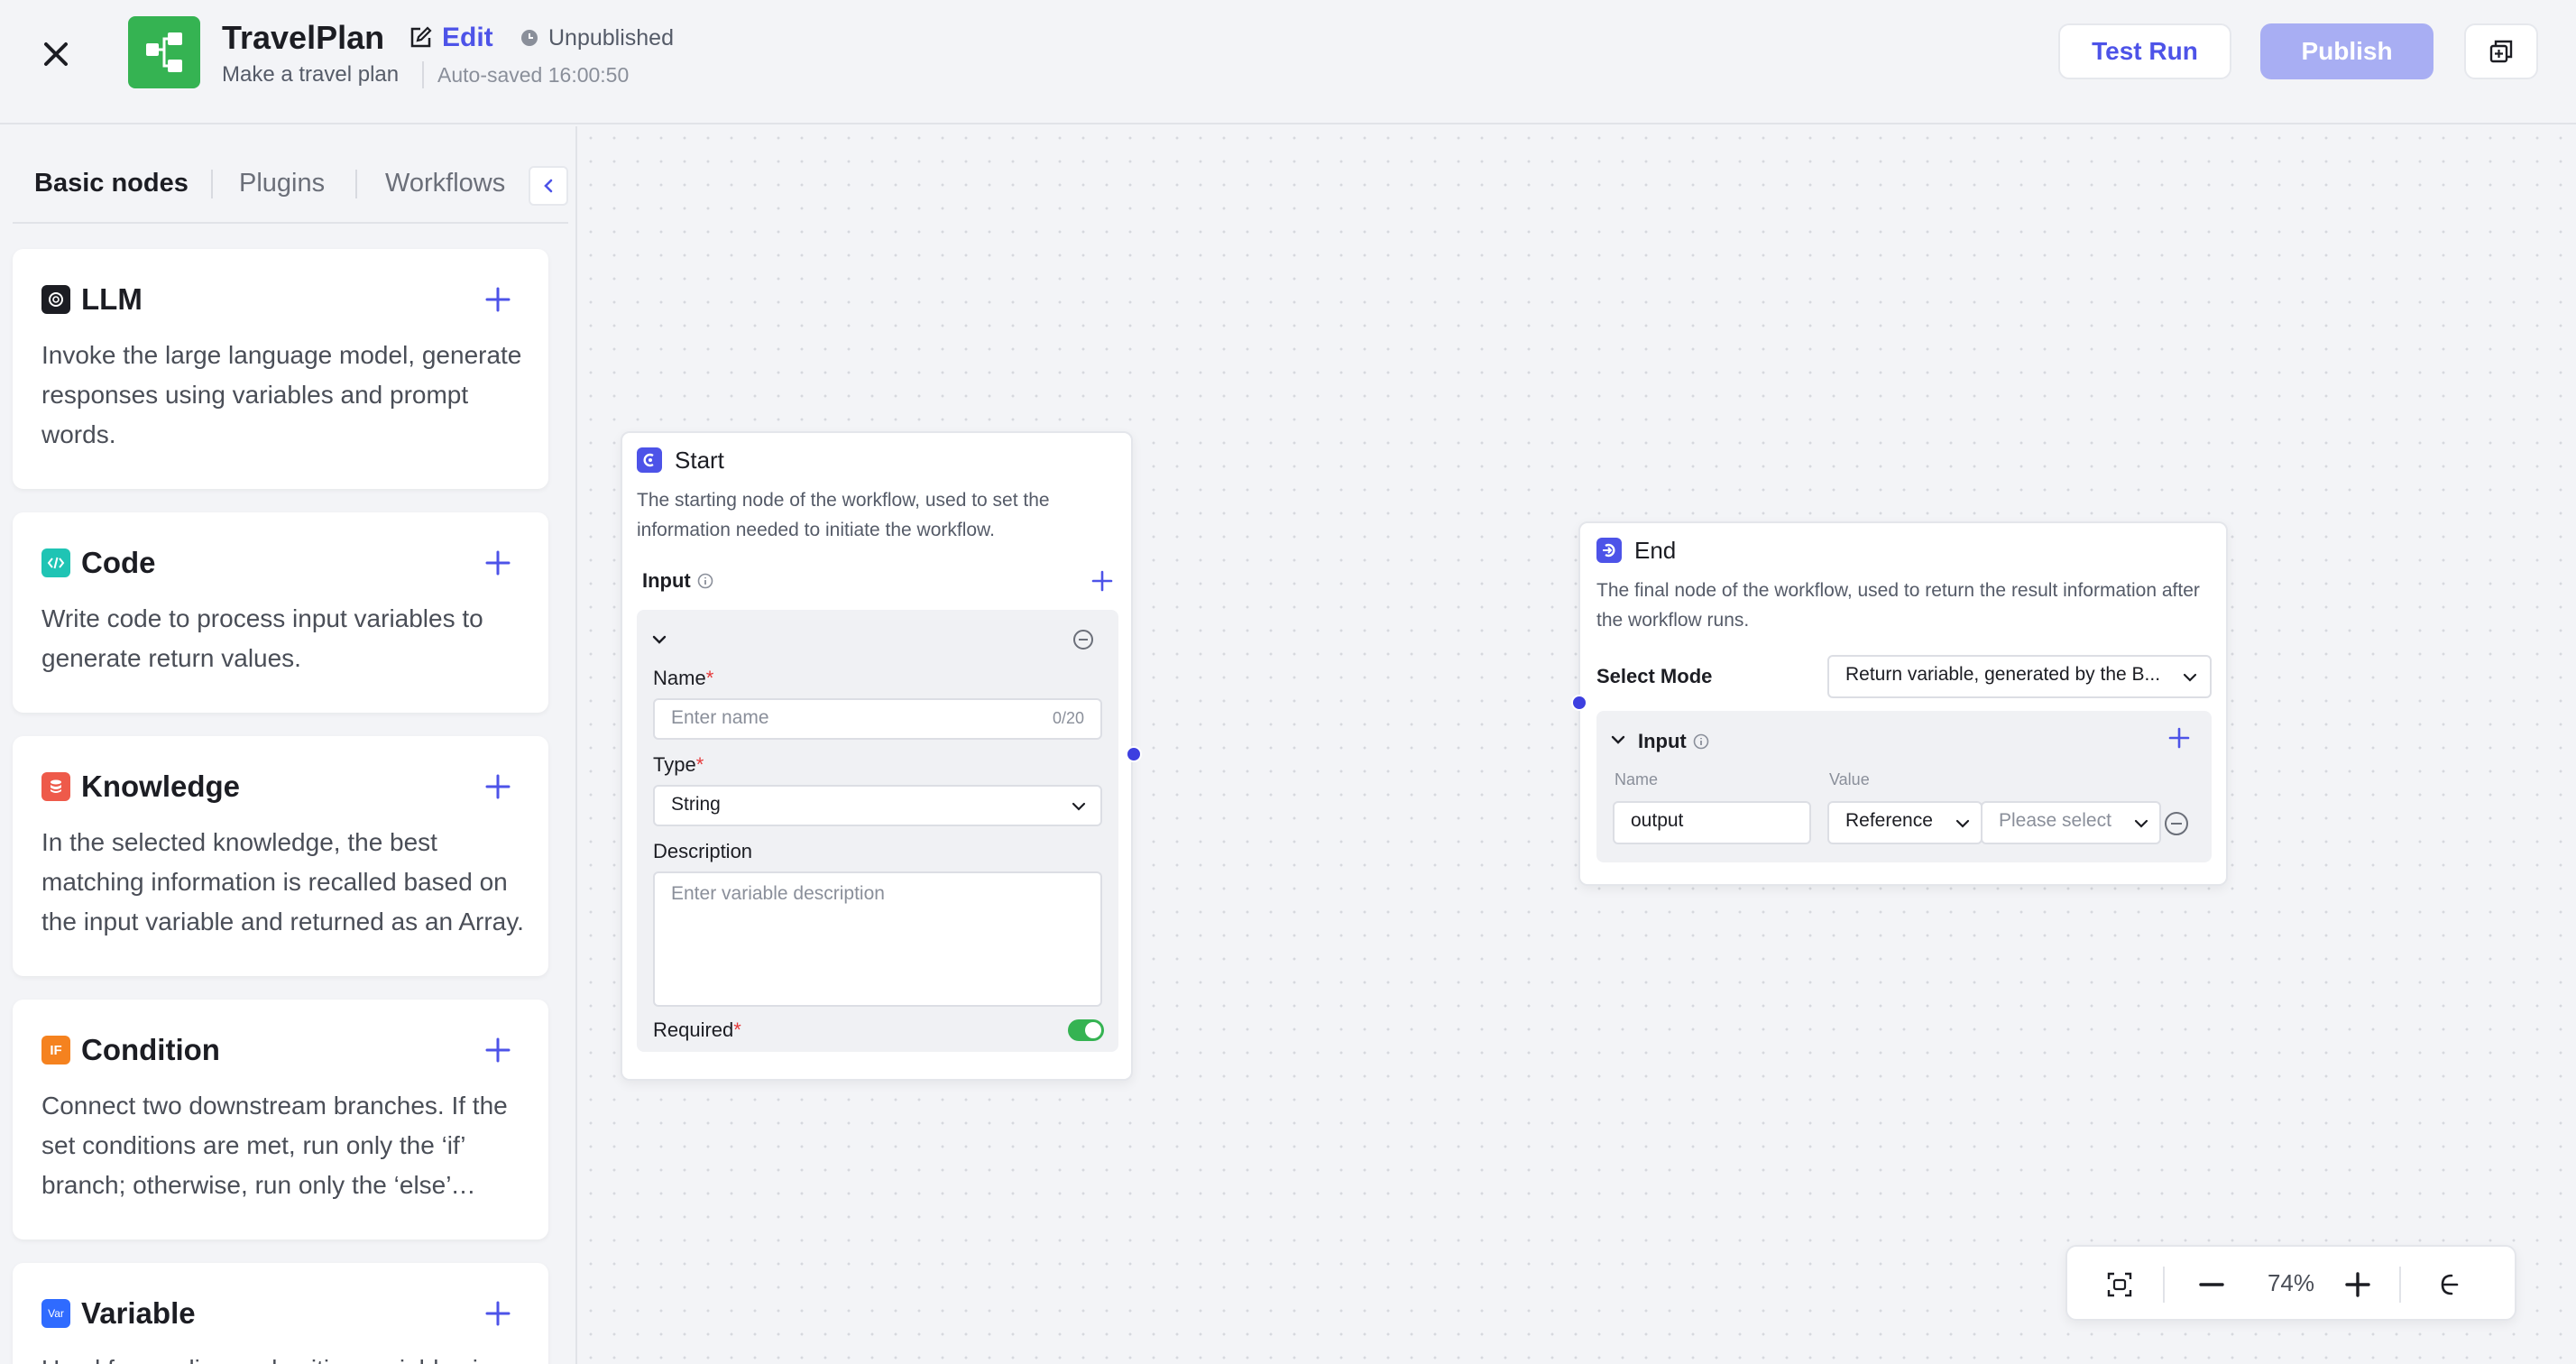 The height and width of the screenshot is (1364, 2576). What do you see at coordinates (56, 1313) in the screenshot?
I see `variable-icon: Var` at bounding box center [56, 1313].